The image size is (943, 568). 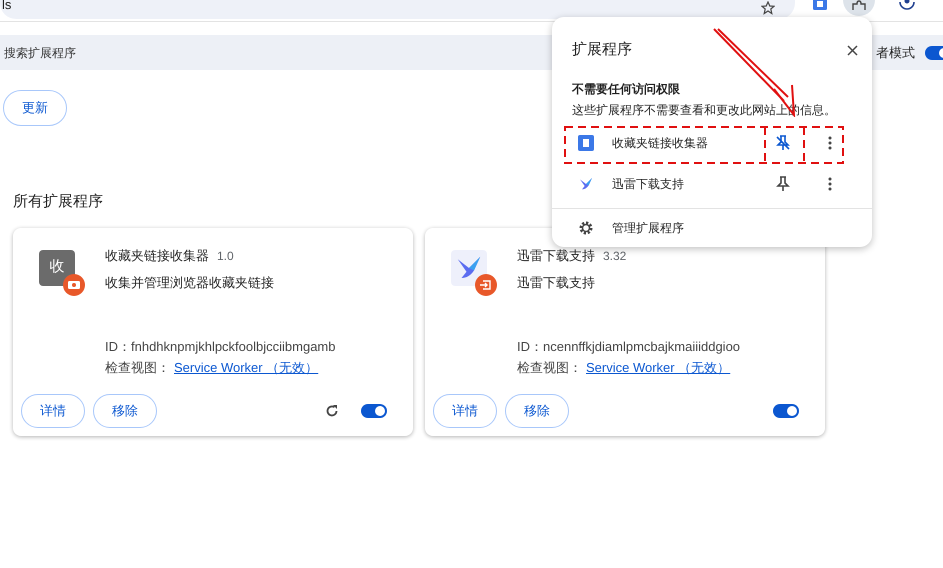 What do you see at coordinates (628, 347) in the screenshot?
I see `extension-id: ID：ncennffkjdiamlpmcbajkmaiiiddgioo` at bounding box center [628, 347].